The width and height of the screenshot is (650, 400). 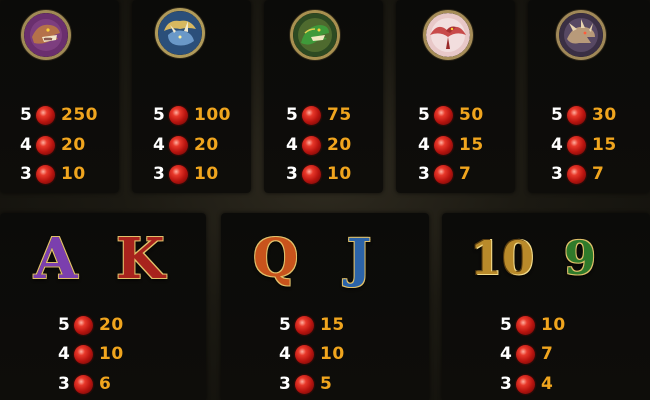 I want to click on paytable-panel-triceratops: 5 100 4 20 3 10, so click(x=191, y=96).